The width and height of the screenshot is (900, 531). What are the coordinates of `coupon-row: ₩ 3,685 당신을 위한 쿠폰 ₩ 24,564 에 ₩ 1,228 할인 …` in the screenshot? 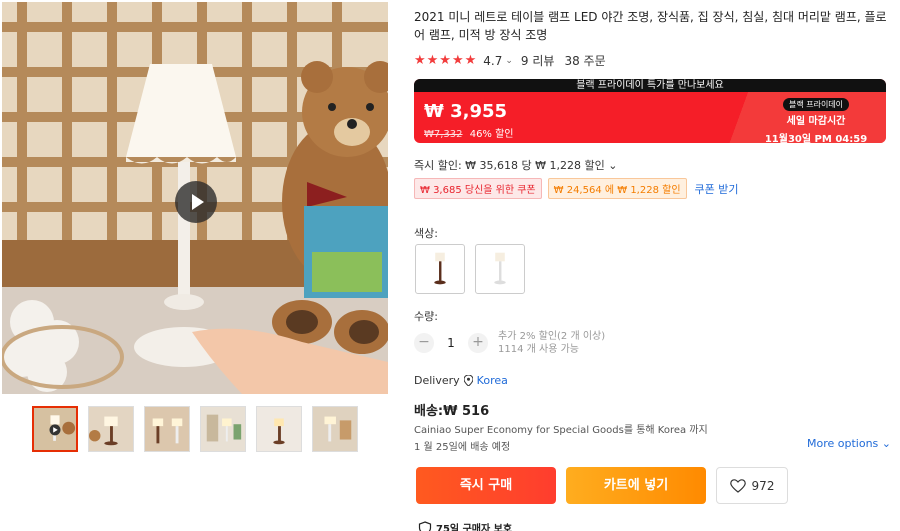 It's located at (576, 188).